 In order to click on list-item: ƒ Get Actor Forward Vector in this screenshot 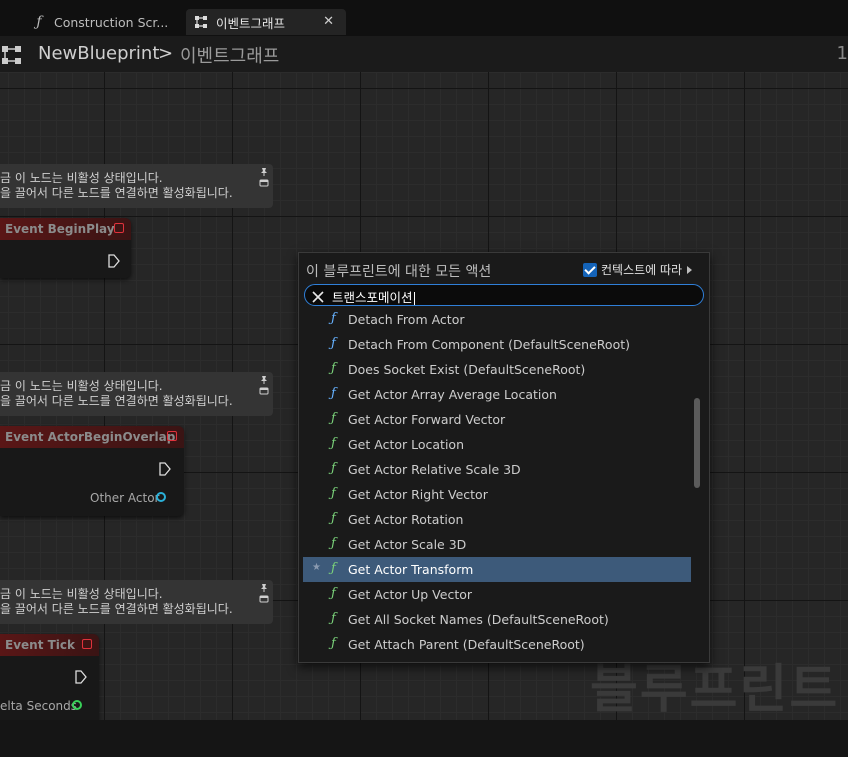, I will do `click(497, 419)`.